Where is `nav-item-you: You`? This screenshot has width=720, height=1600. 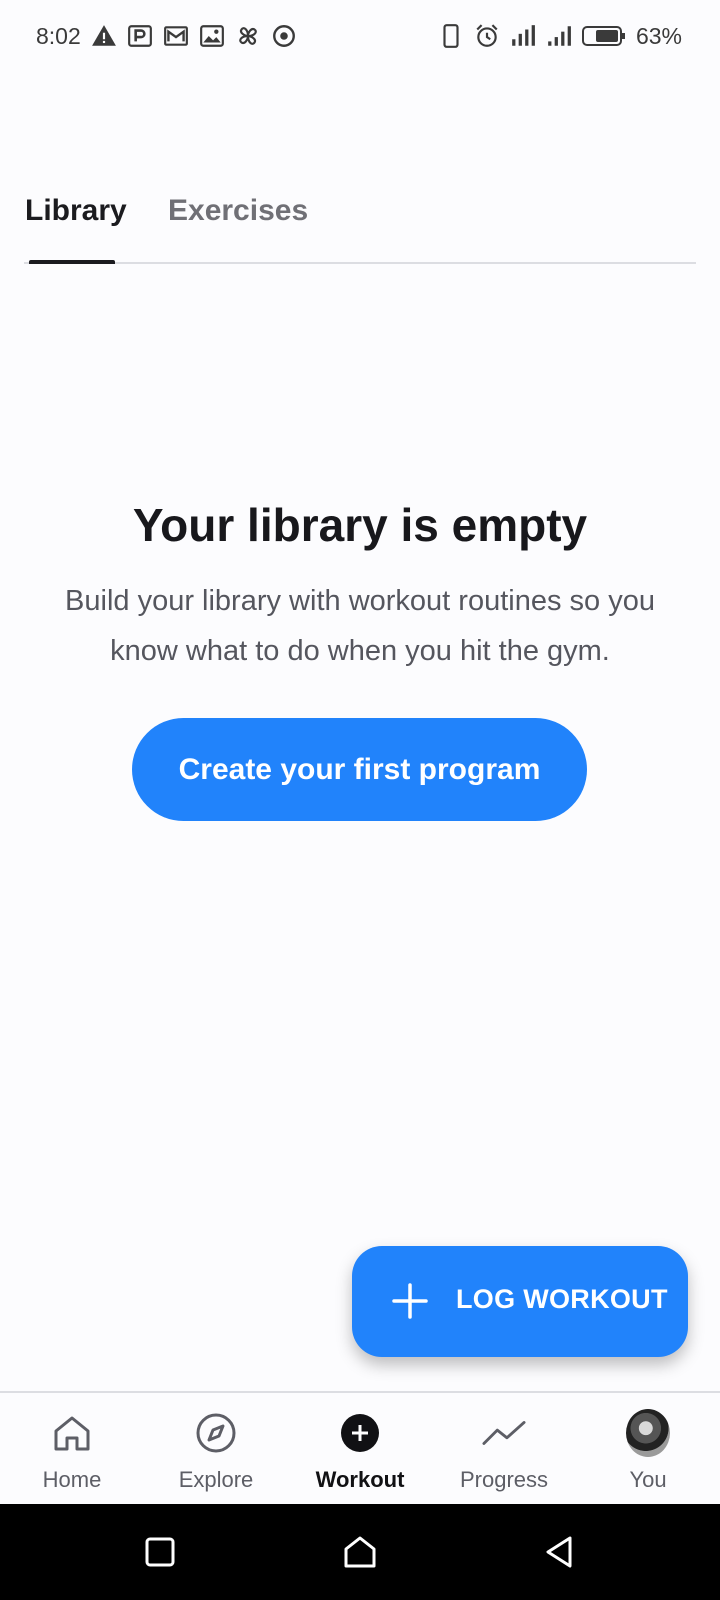 nav-item-you: You is located at coordinates (648, 1449).